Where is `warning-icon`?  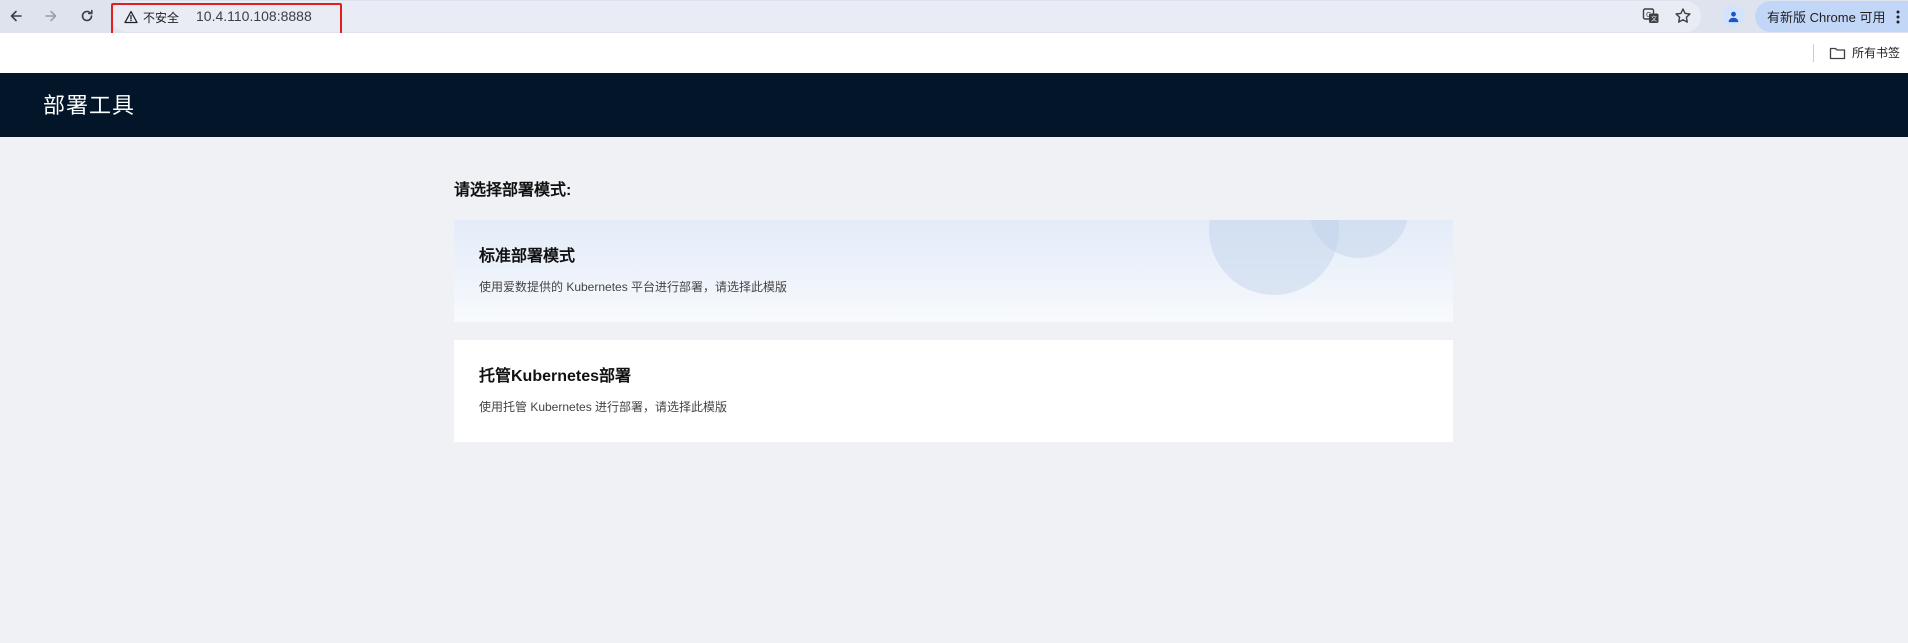
warning-icon is located at coordinates (131, 17).